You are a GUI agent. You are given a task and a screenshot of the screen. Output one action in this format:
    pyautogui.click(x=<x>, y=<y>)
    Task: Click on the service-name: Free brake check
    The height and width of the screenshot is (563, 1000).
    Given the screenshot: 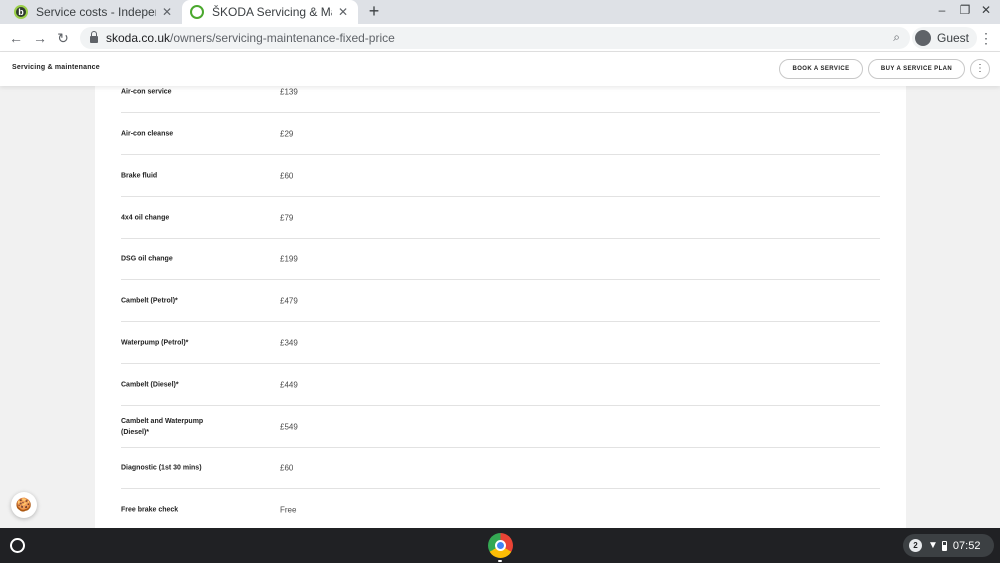 What is the action you would take?
    pyautogui.click(x=150, y=510)
    